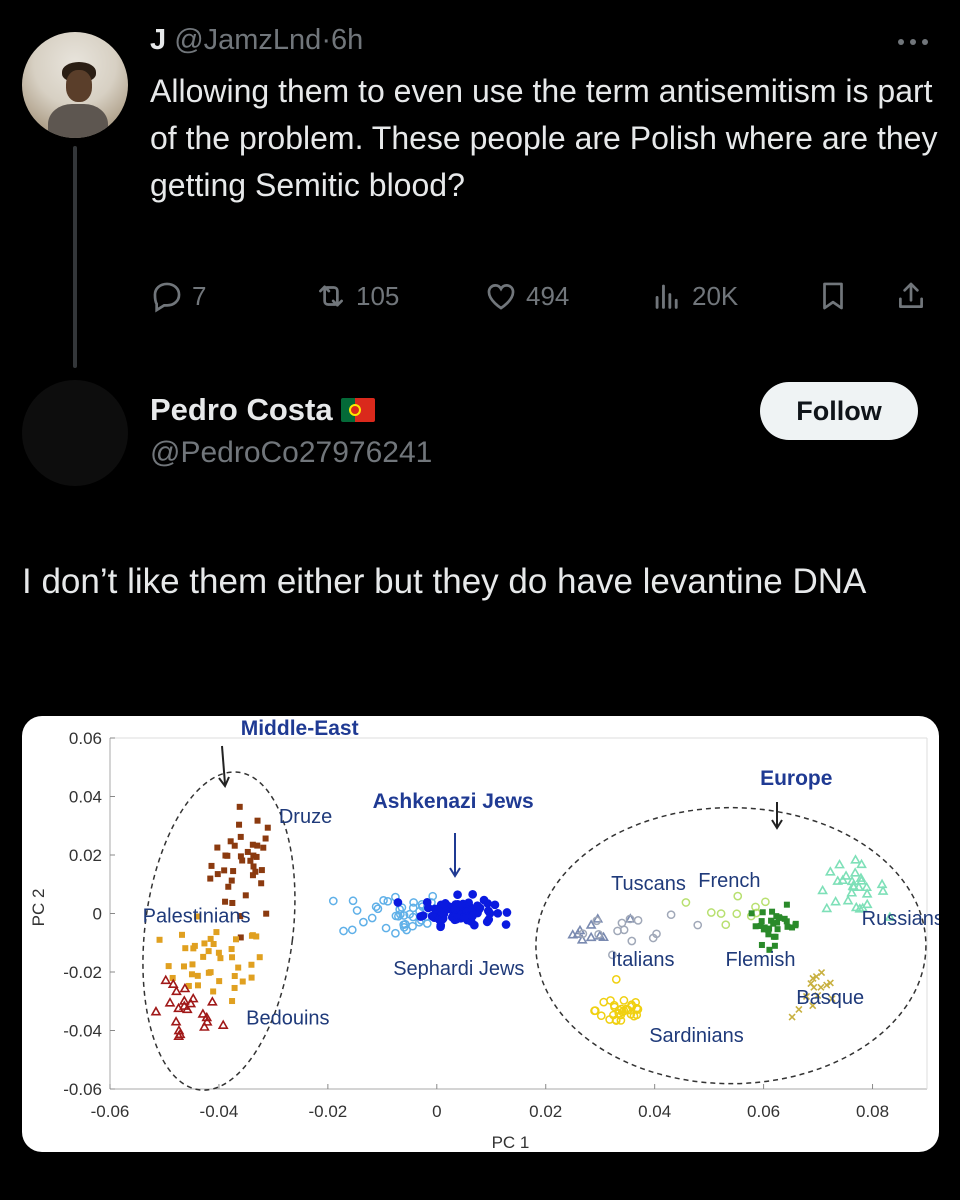 The height and width of the screenshot is (1200, 960). What do you see at coordinates (219, 1111) in the screenshot?
I see `x-tick-label: -0.04` at bounding box center [219, 1111].